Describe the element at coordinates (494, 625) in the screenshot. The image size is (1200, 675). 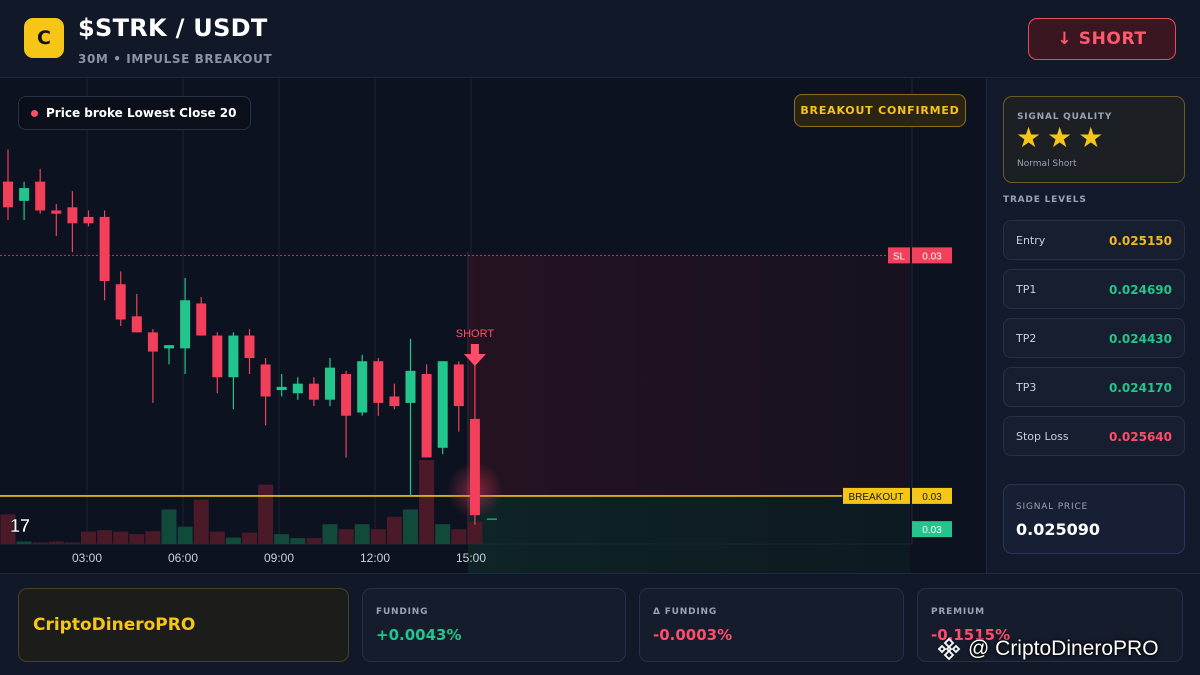
I see `funding-card: FUNDING +0.0043%` at that location.